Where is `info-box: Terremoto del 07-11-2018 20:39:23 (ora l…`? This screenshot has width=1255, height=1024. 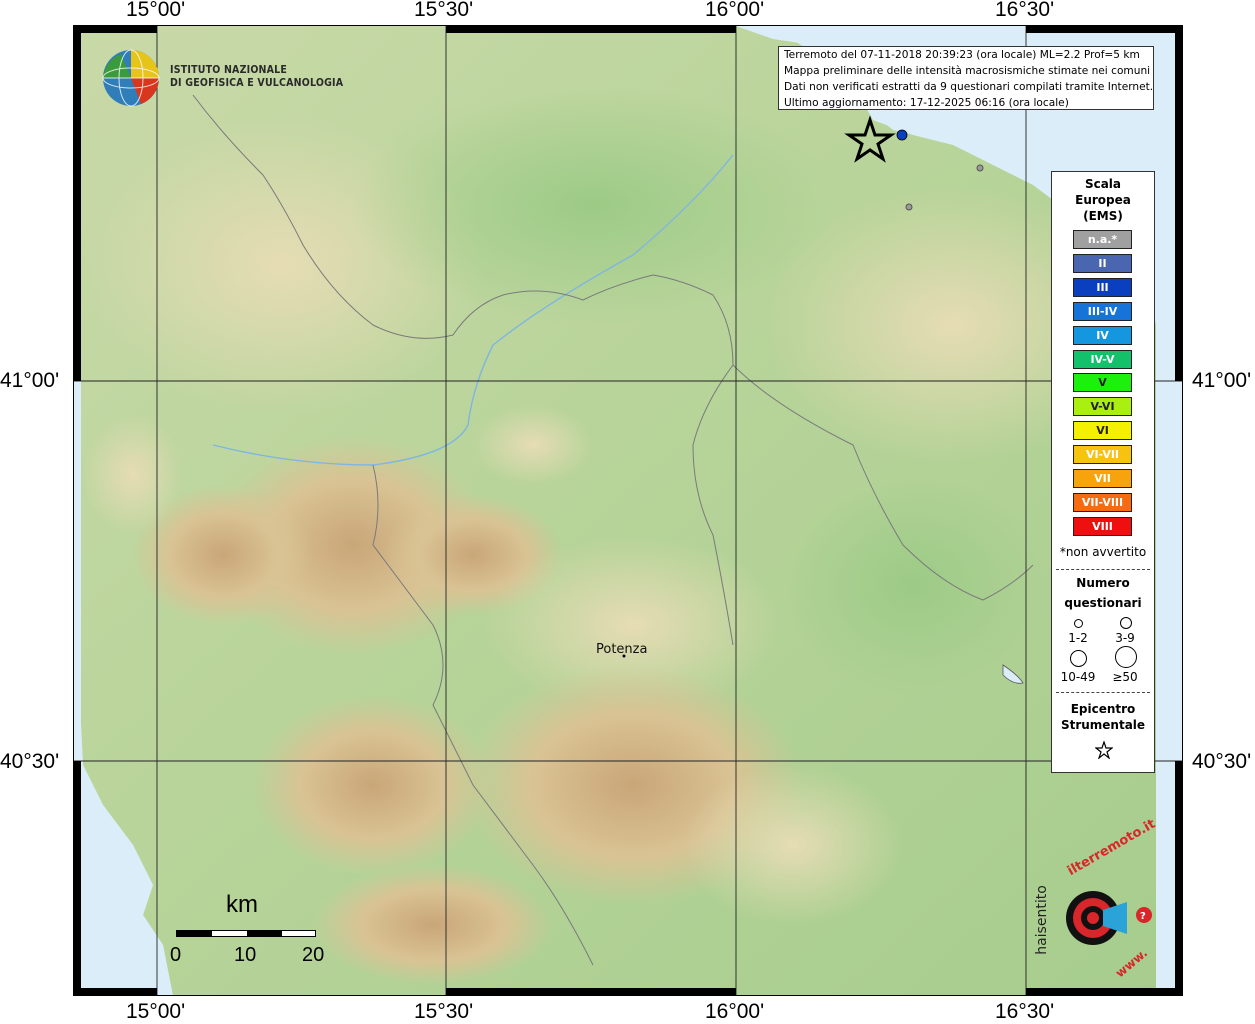 info-box: Terremoto del 07-11-2018 20:39:23 (ora l… is located at coordinates (966, 78).